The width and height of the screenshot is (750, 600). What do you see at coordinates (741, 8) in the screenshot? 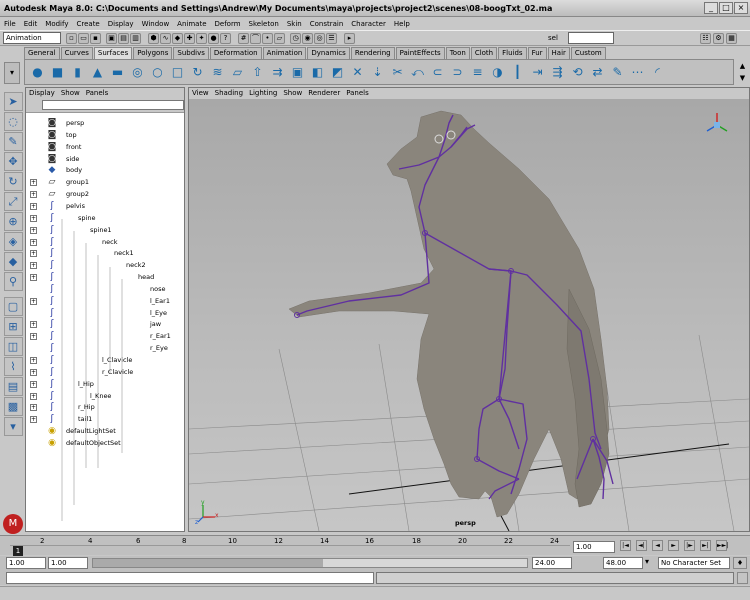
I see `close-button: ×` at bounding box center [741, 8].